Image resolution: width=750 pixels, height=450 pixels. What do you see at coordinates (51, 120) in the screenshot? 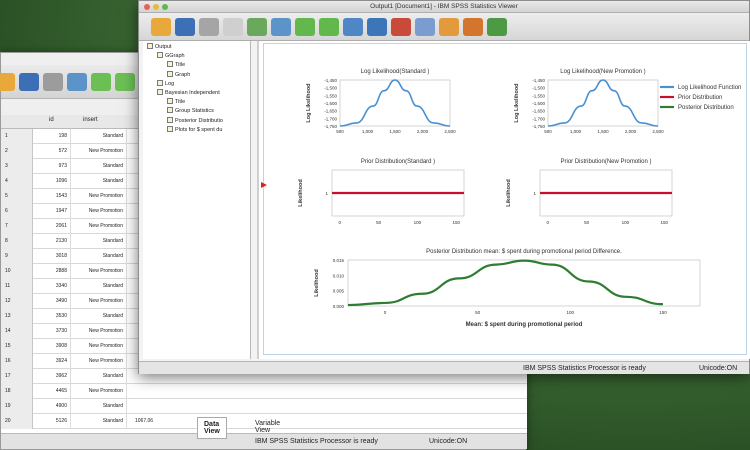
I see `column-header-id: id` at bounding box center [51, 120].